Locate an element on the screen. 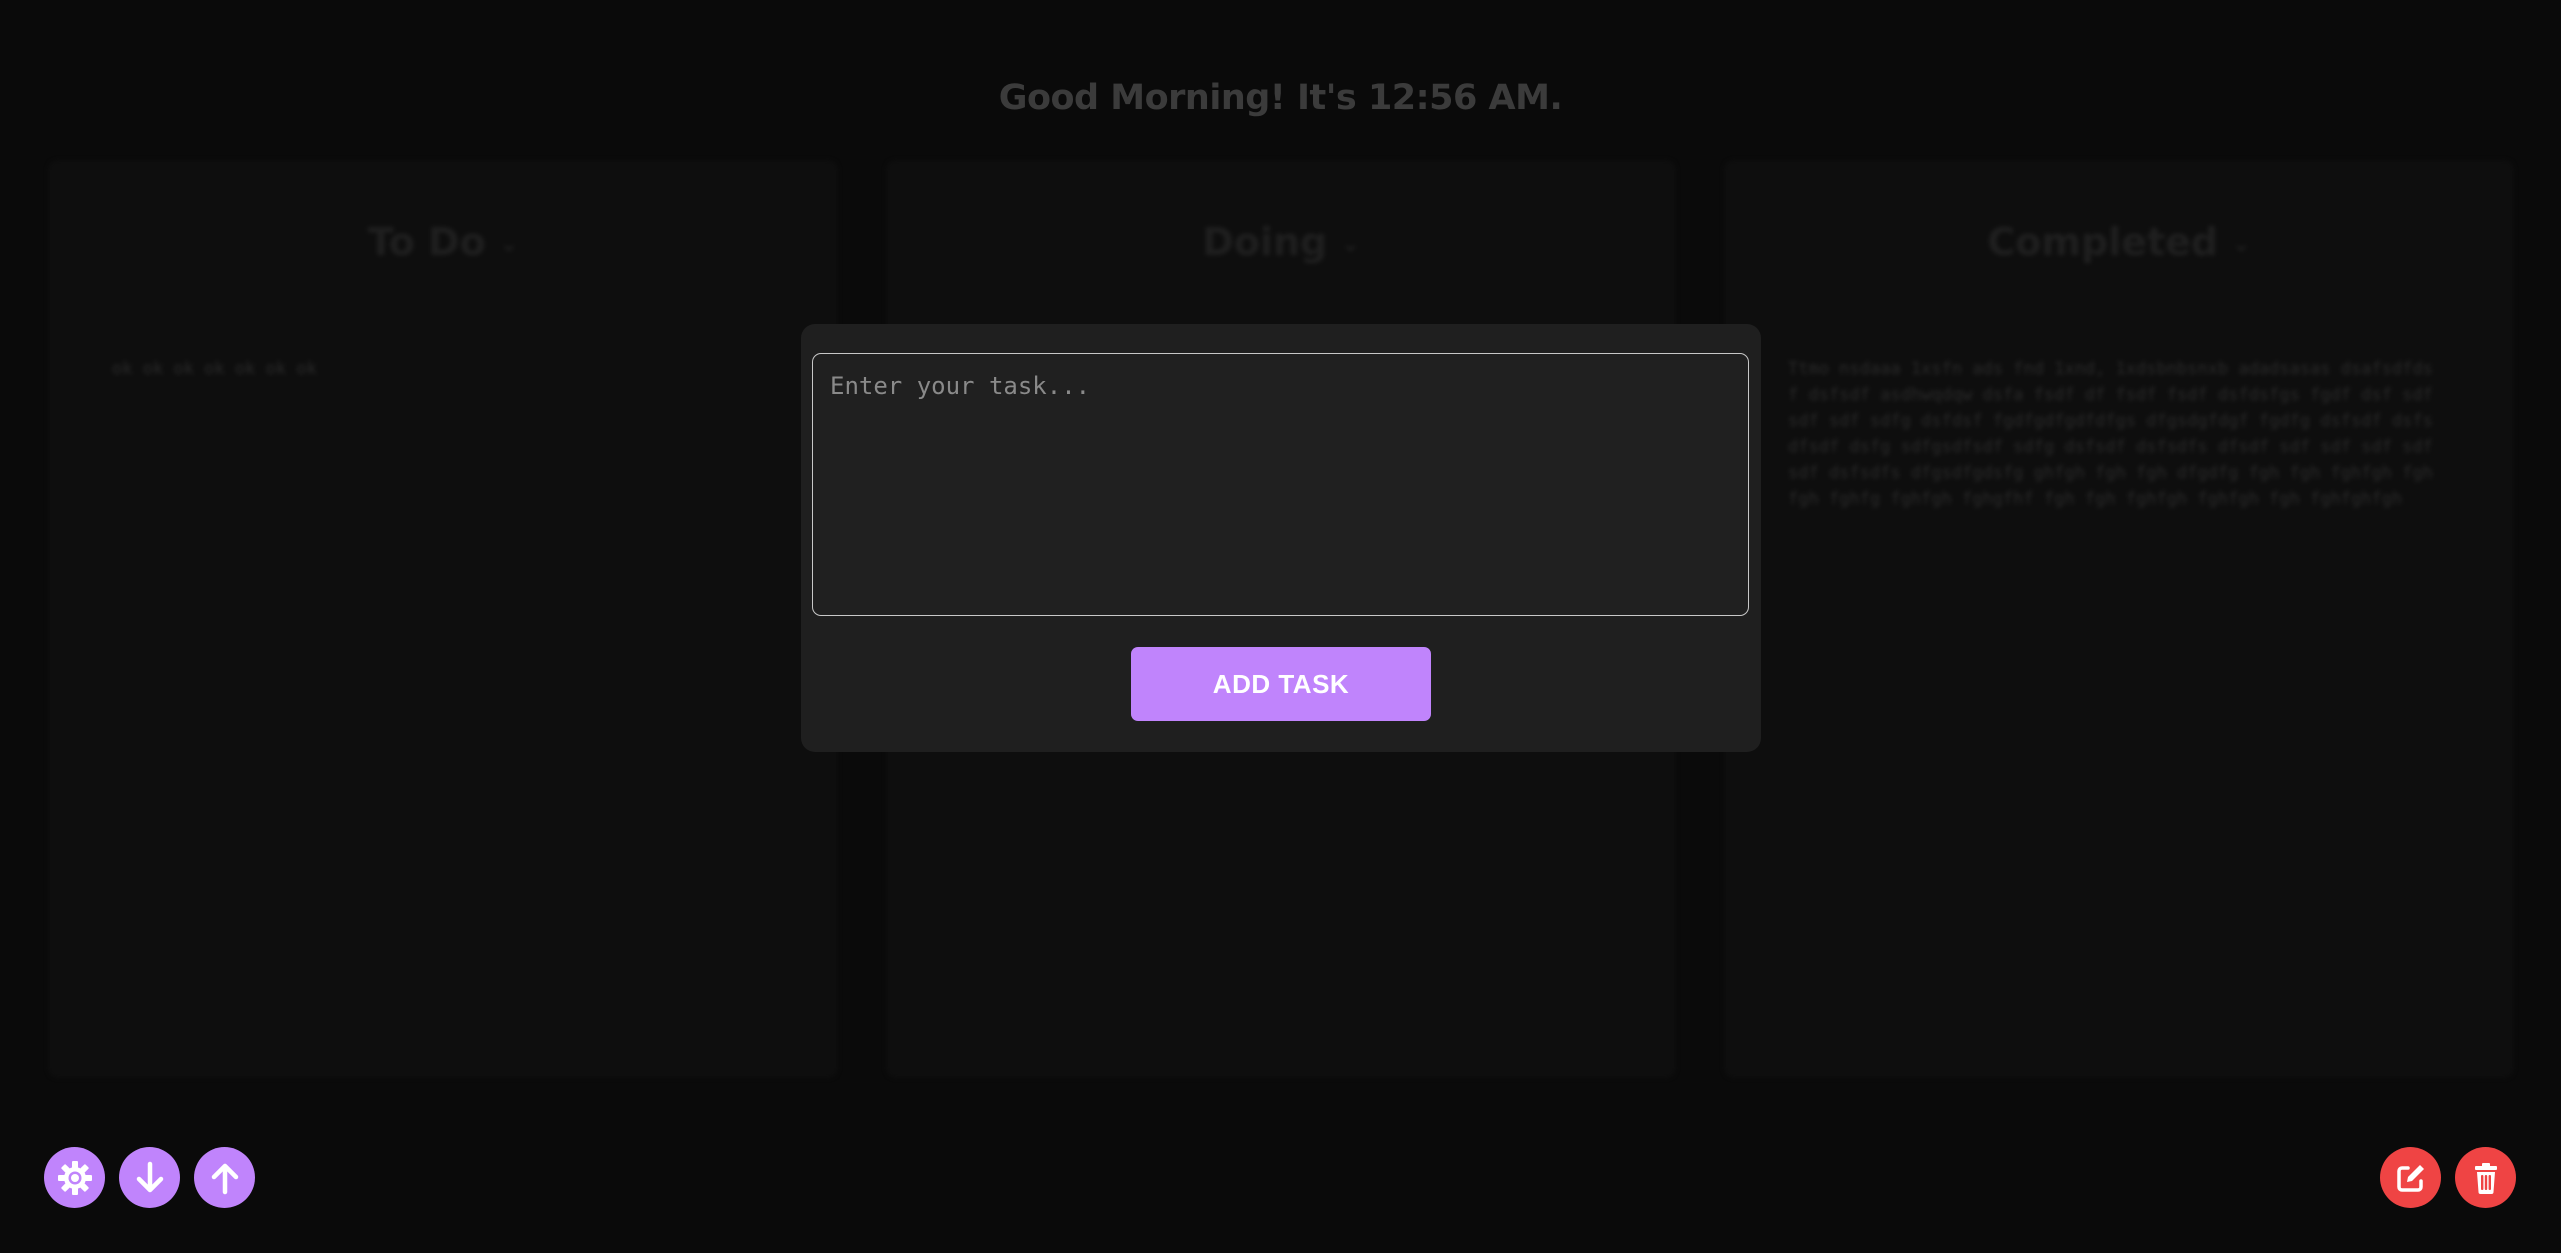  edit-button is located at coordinates (2410, 1177).